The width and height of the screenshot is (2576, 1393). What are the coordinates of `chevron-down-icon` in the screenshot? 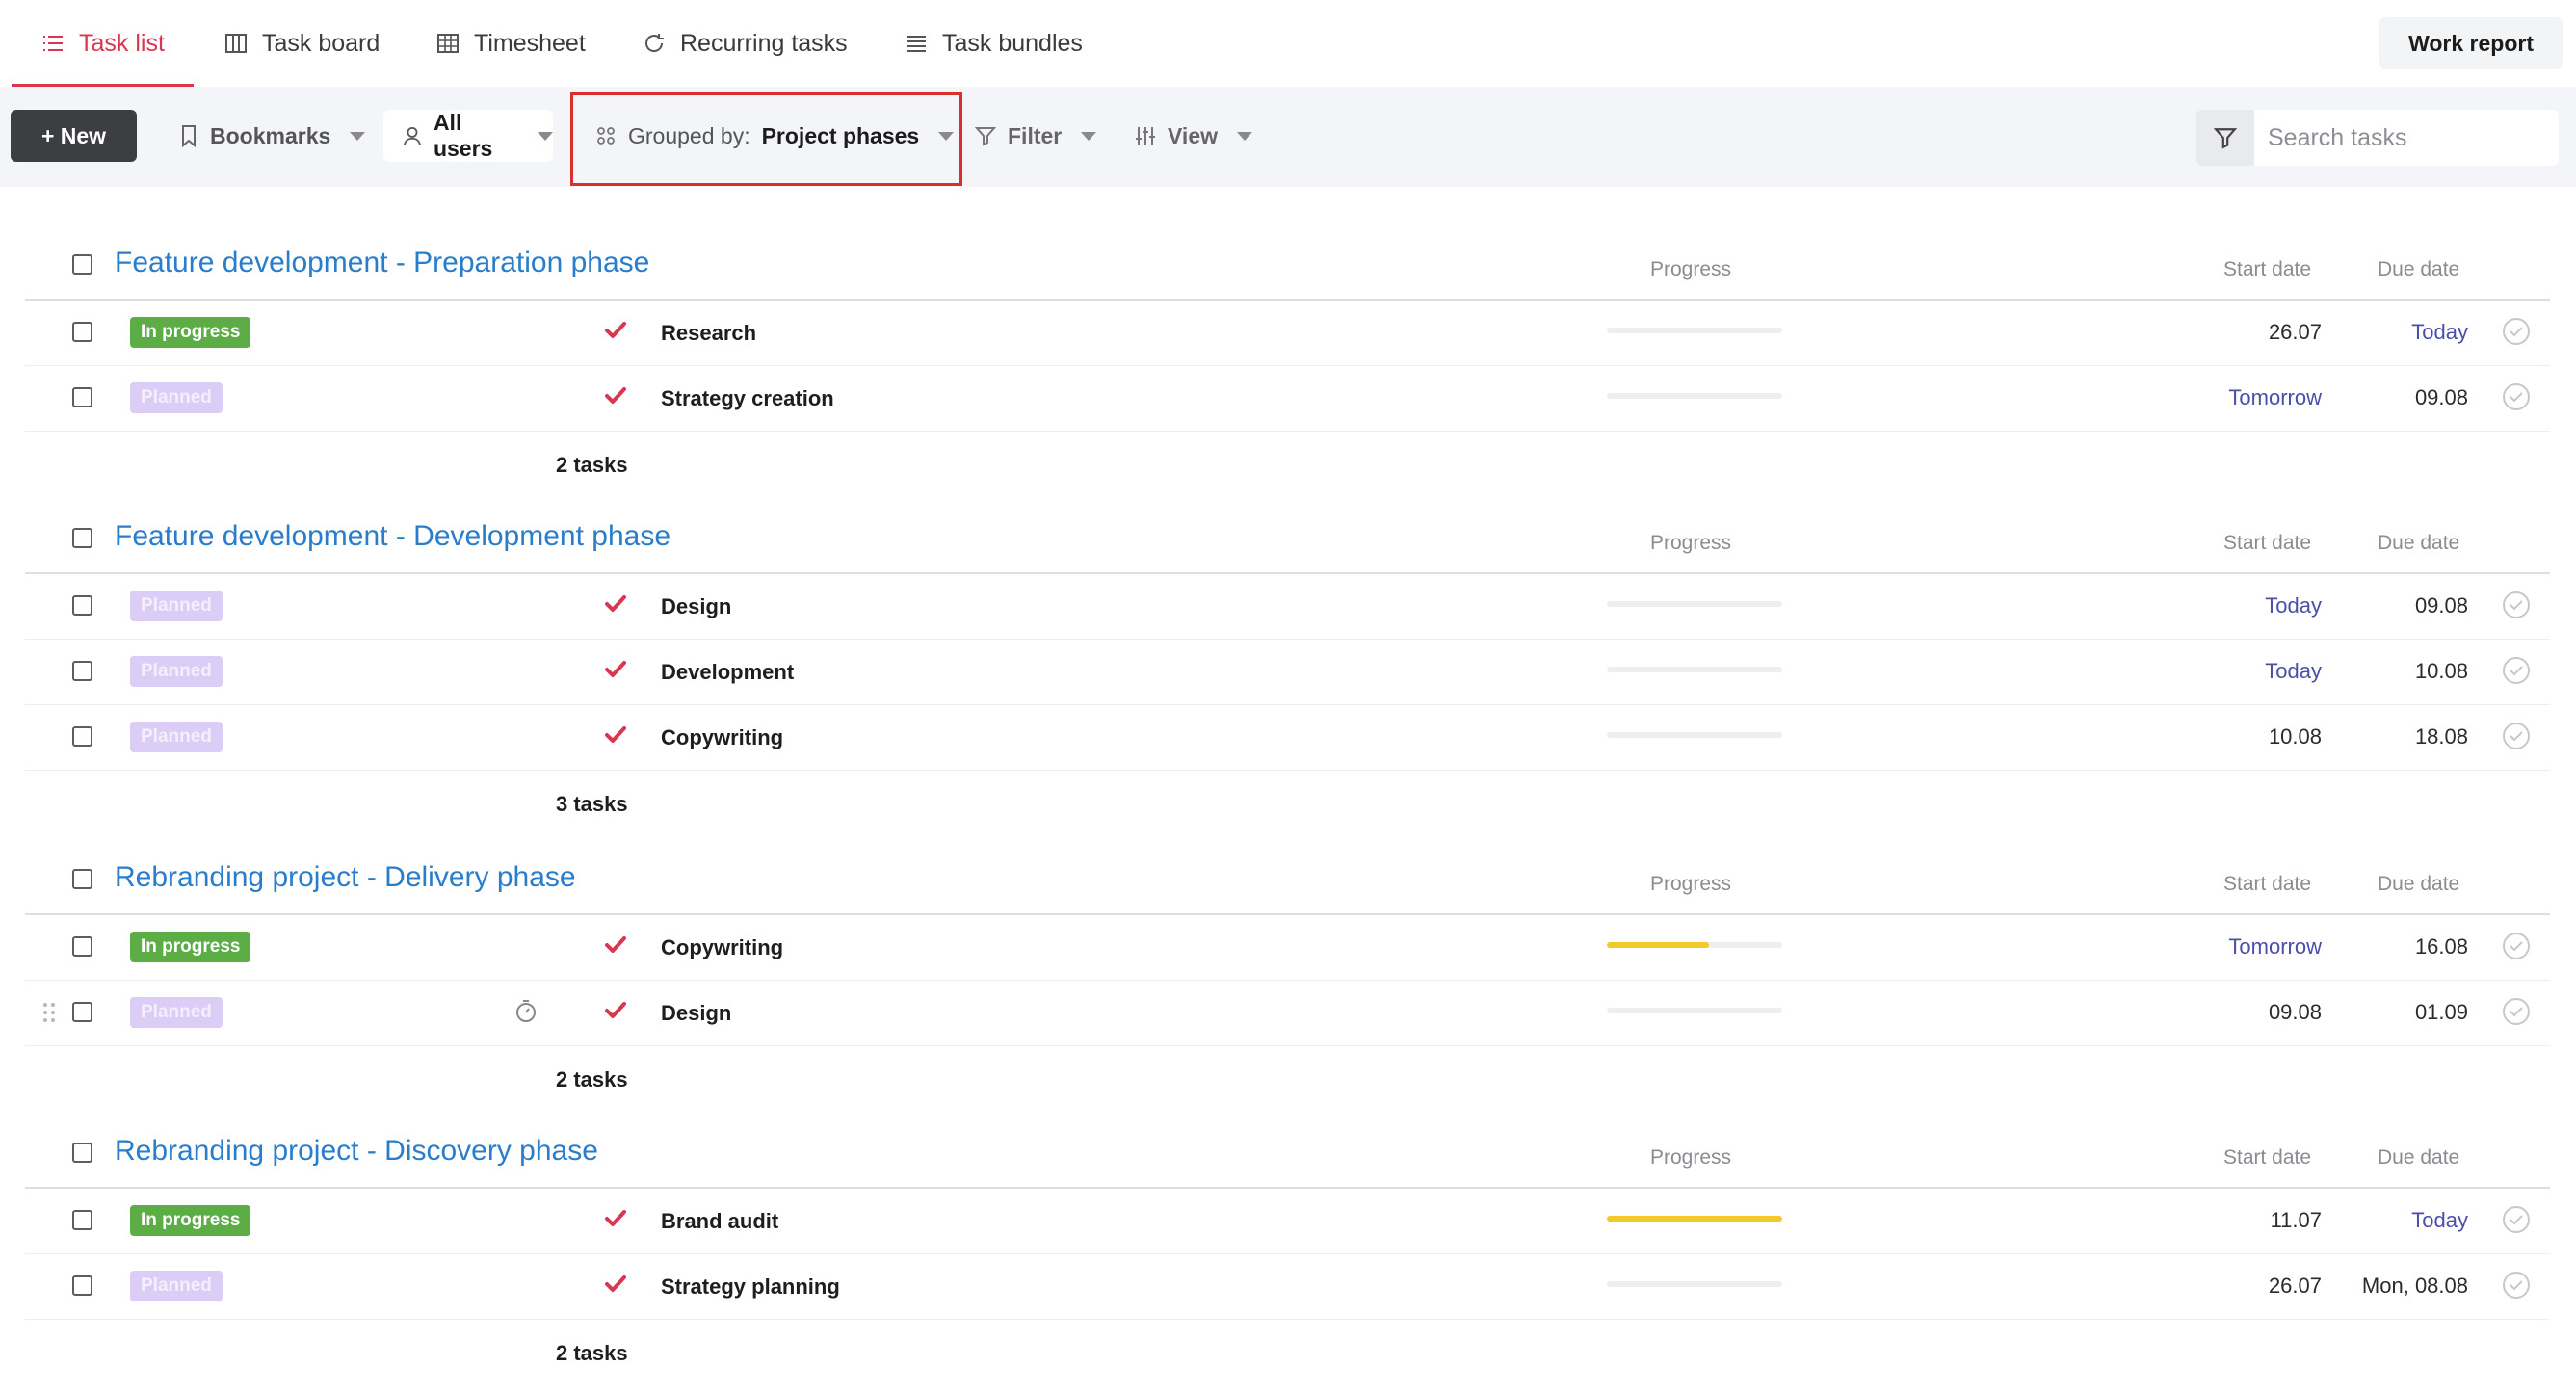 It's located at (1089, 136).